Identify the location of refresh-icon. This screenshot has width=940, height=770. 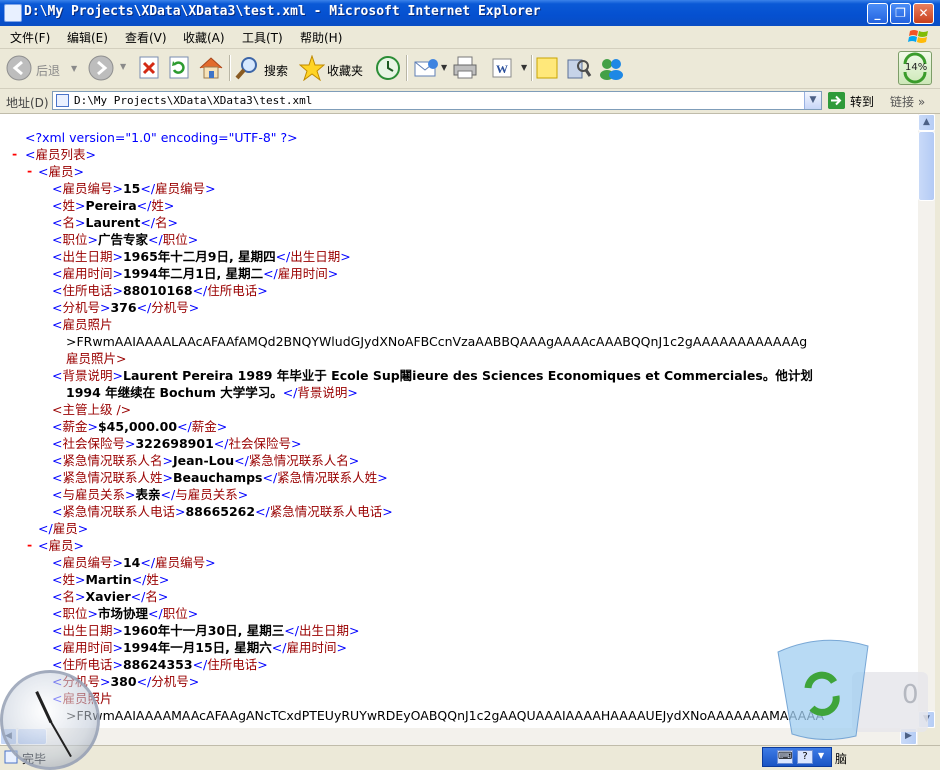
(179, 67).